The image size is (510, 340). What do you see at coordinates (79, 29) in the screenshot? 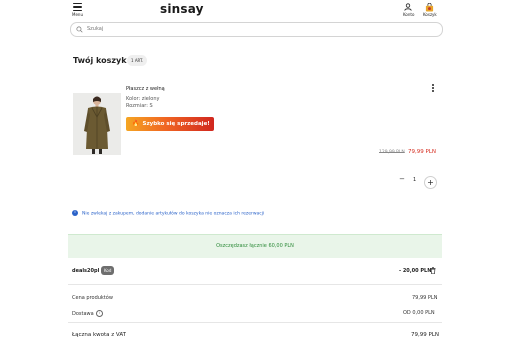
I see `search-icon` at bounding box center [79, 29].